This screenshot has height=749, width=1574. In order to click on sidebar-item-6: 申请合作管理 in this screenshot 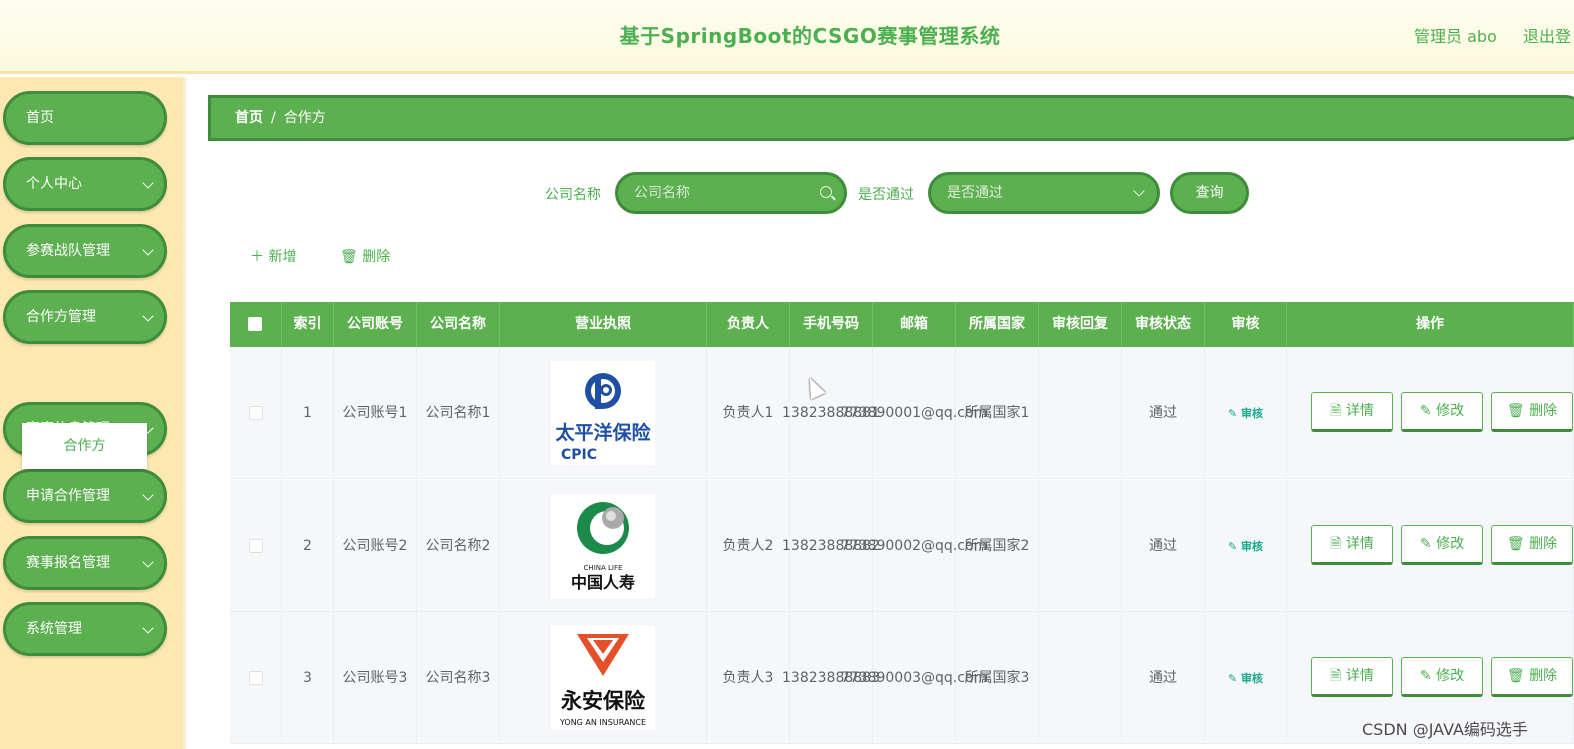, I will do `click(85, 496)`.